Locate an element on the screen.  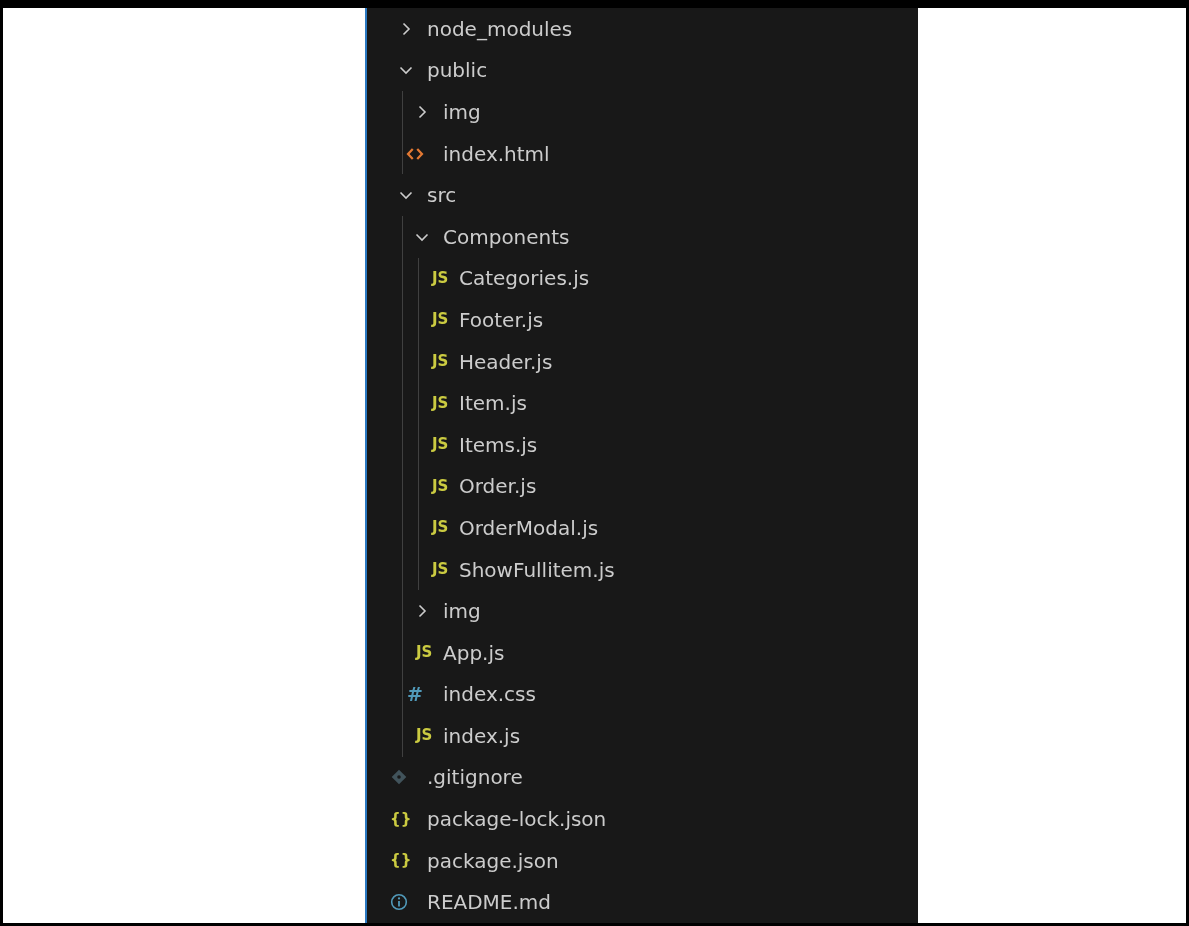
tree-item: Components is located at coordinates (653, 236).